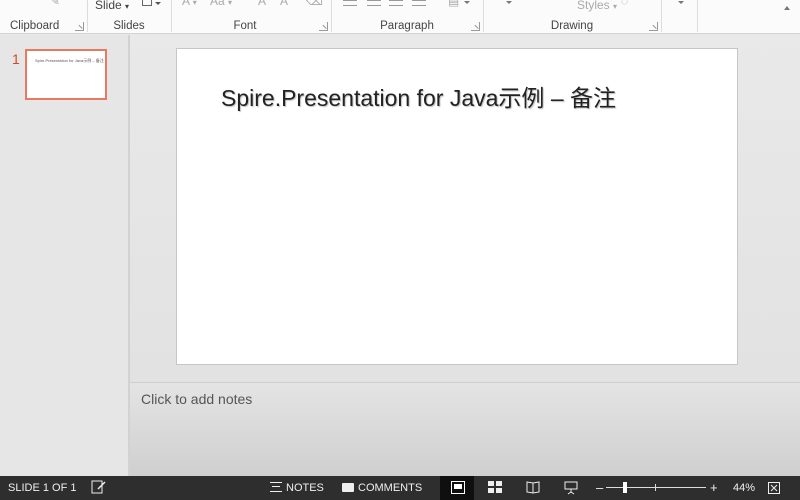  I want to click on notes-icon, so click(276, 487).